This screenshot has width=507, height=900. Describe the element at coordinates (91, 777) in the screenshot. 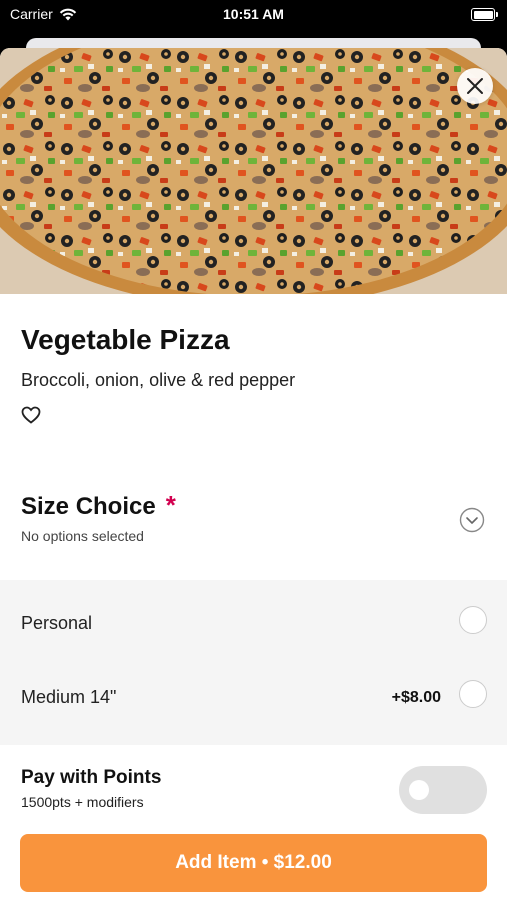

I see `pay-with-points-title: Pay with Points` at that location.